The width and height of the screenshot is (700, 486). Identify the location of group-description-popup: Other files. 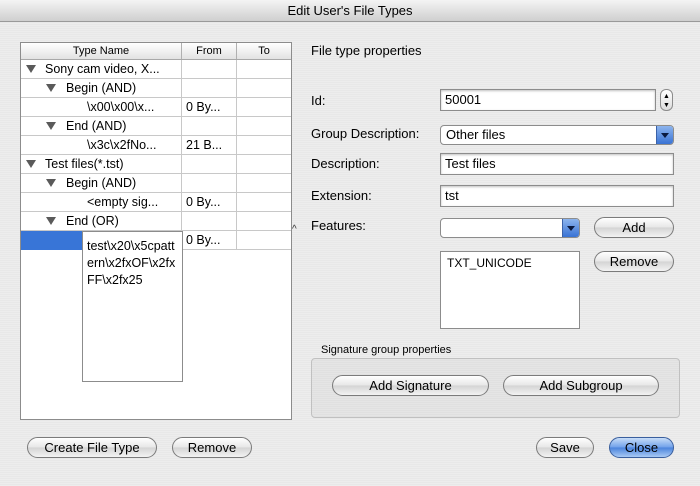
(557, 135).